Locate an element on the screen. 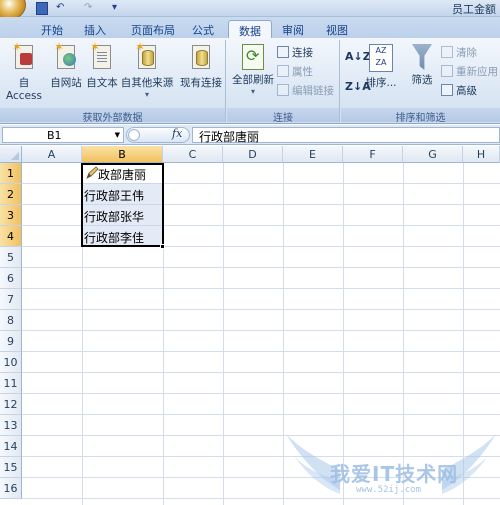 Image resolution: width=500 pixels, height=505 pixels. tab-page-layout: 页面布局 is located at coordinates (153, 29).